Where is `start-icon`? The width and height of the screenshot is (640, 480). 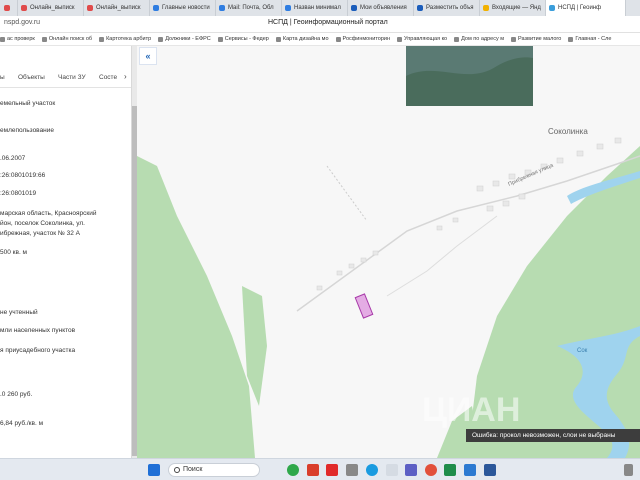 start-icon is located at coordinates (154, 470).